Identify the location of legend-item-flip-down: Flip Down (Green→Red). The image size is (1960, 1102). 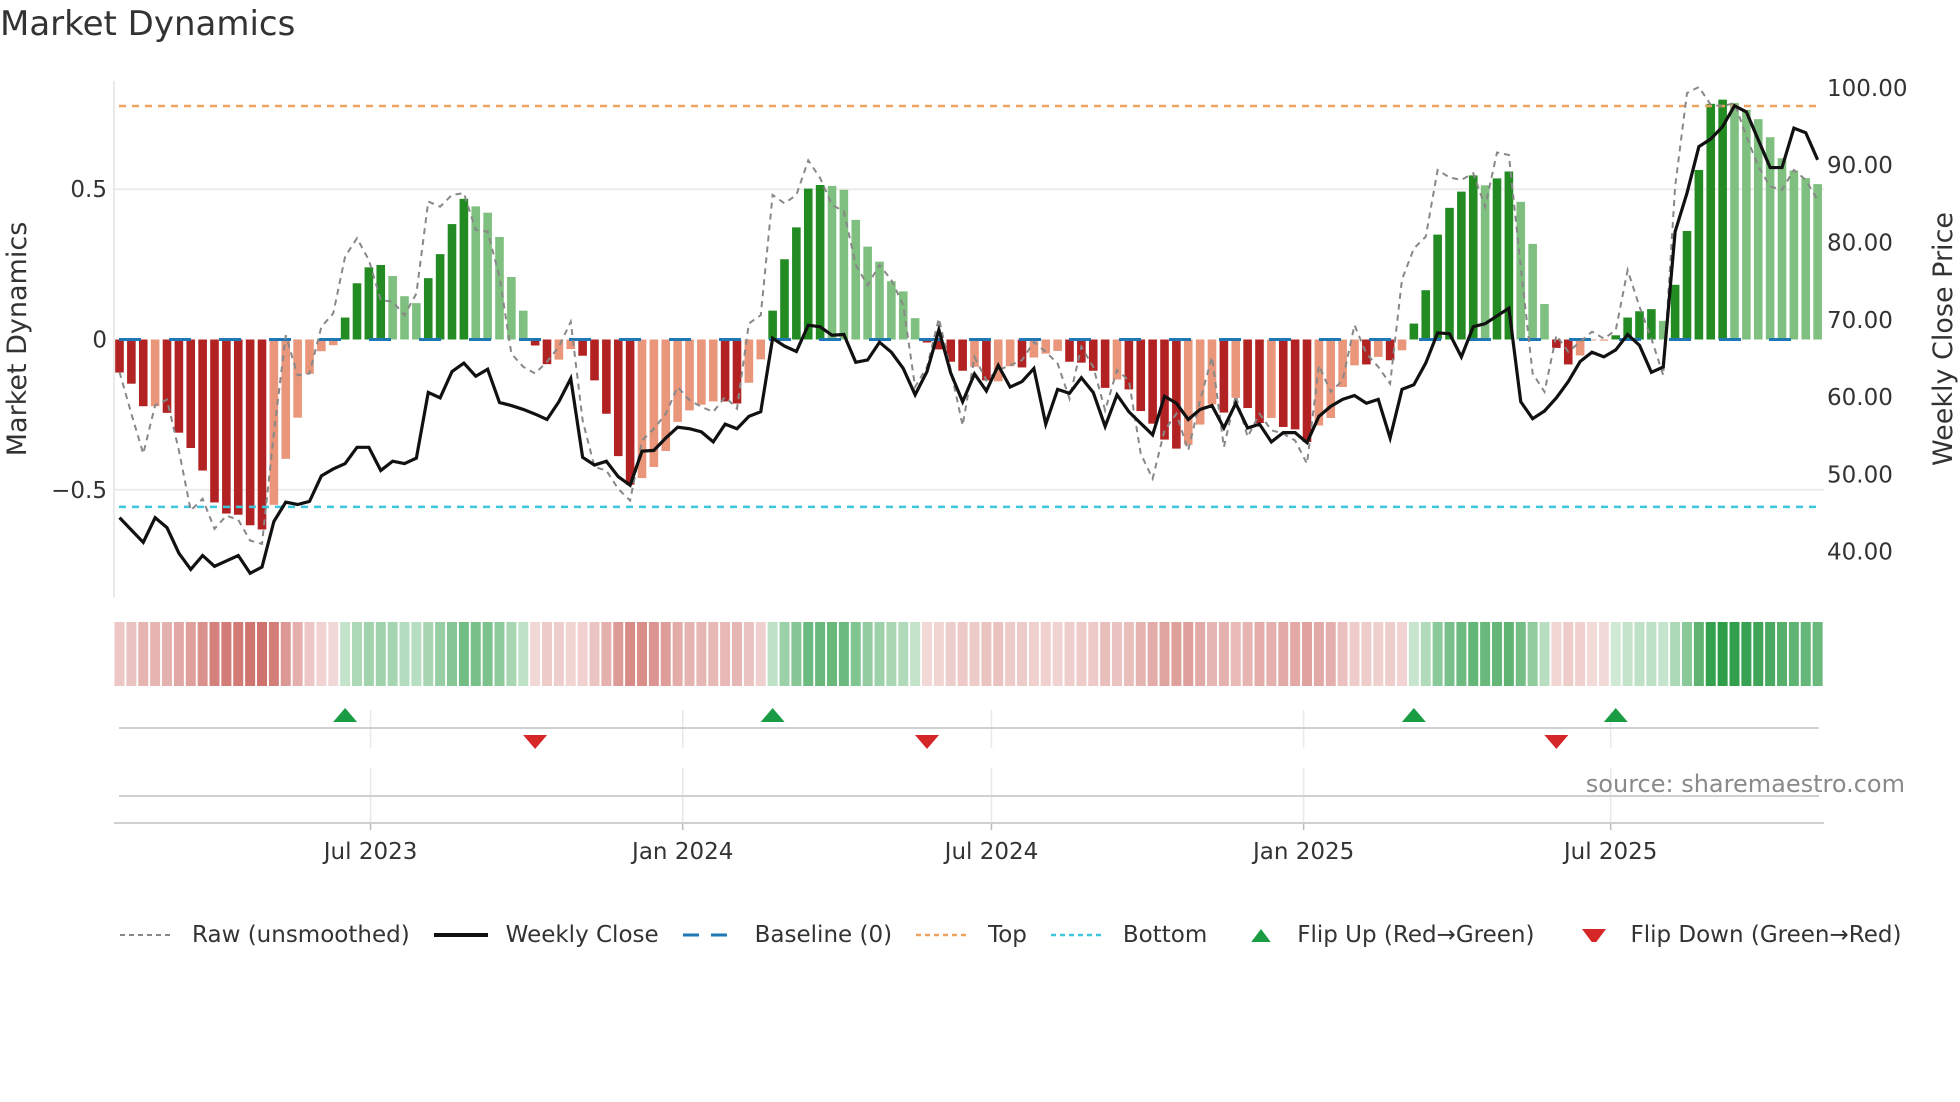
(1737, 935).